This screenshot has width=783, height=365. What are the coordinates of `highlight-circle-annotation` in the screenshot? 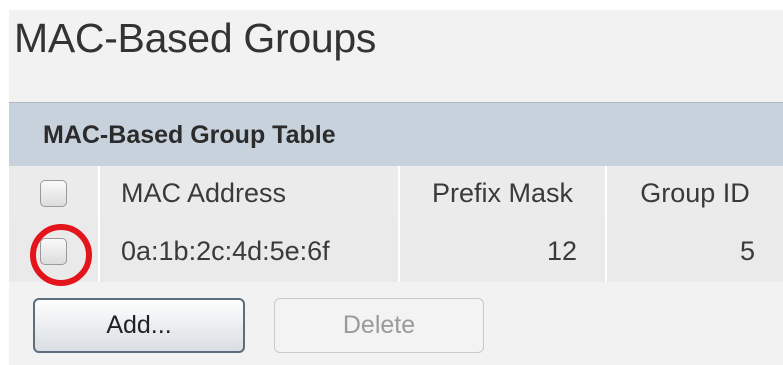 It's located at (61, 255).